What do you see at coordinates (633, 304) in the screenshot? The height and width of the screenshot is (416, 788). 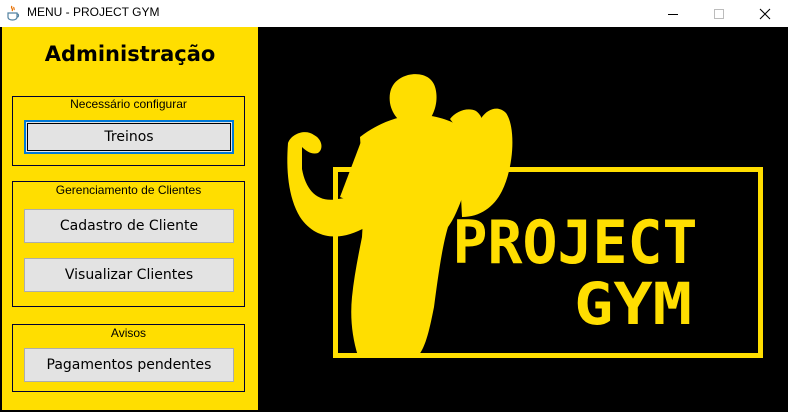 I see `logo-text-gym: GYM` at bounding box center [633, 304].